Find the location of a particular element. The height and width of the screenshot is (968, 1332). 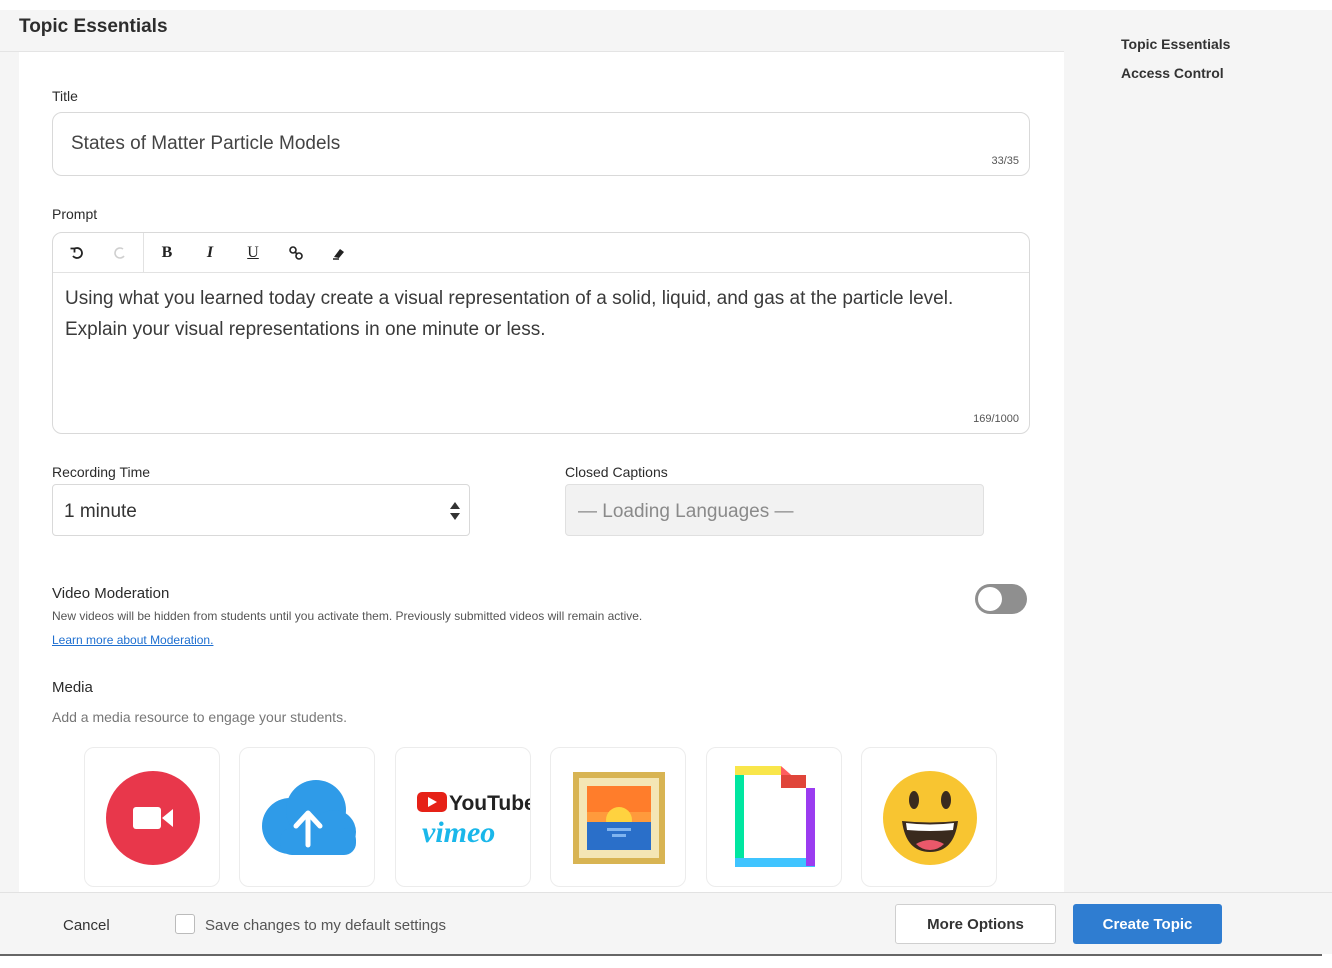

header-bar: Topic Essentials is located at coordinates (532, 31).